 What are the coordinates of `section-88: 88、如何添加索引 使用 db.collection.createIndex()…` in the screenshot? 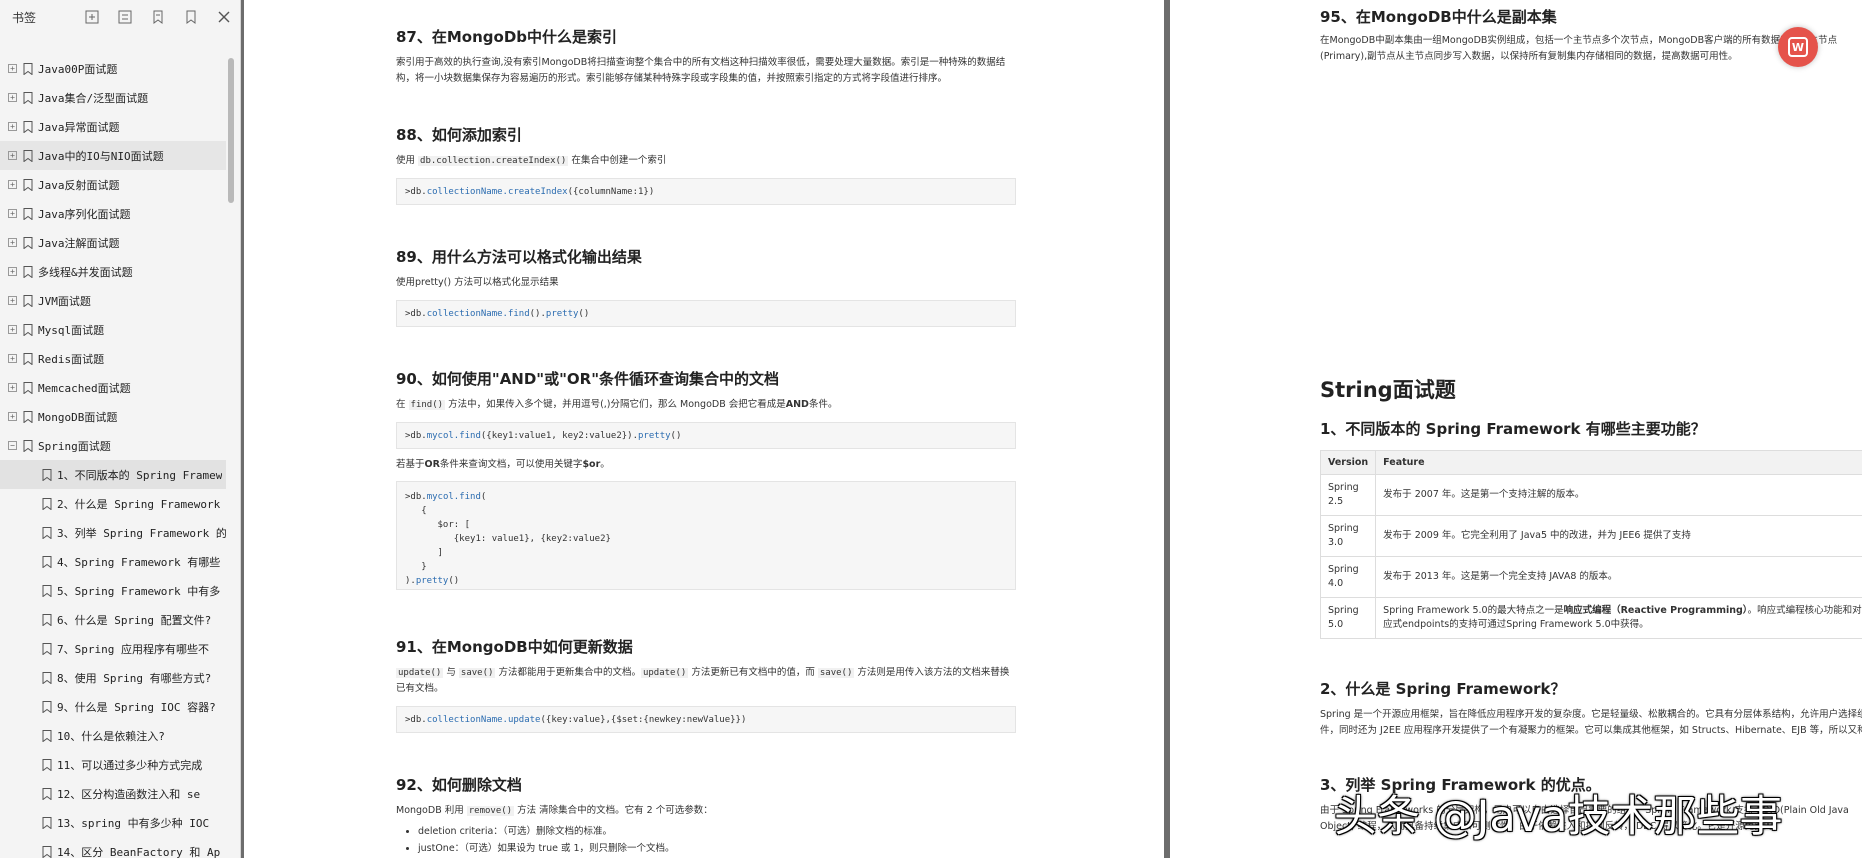 It's located at (706, 164).